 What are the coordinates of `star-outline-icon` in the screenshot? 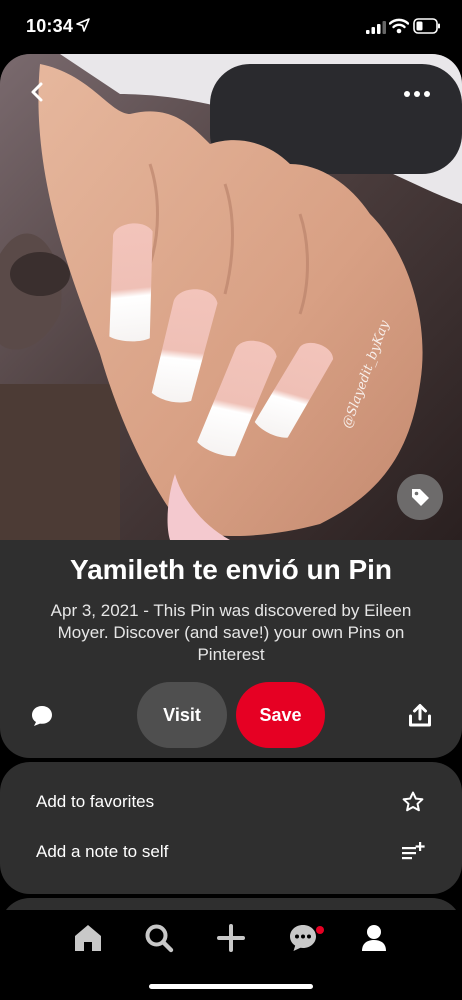 It's located at (413, 802).